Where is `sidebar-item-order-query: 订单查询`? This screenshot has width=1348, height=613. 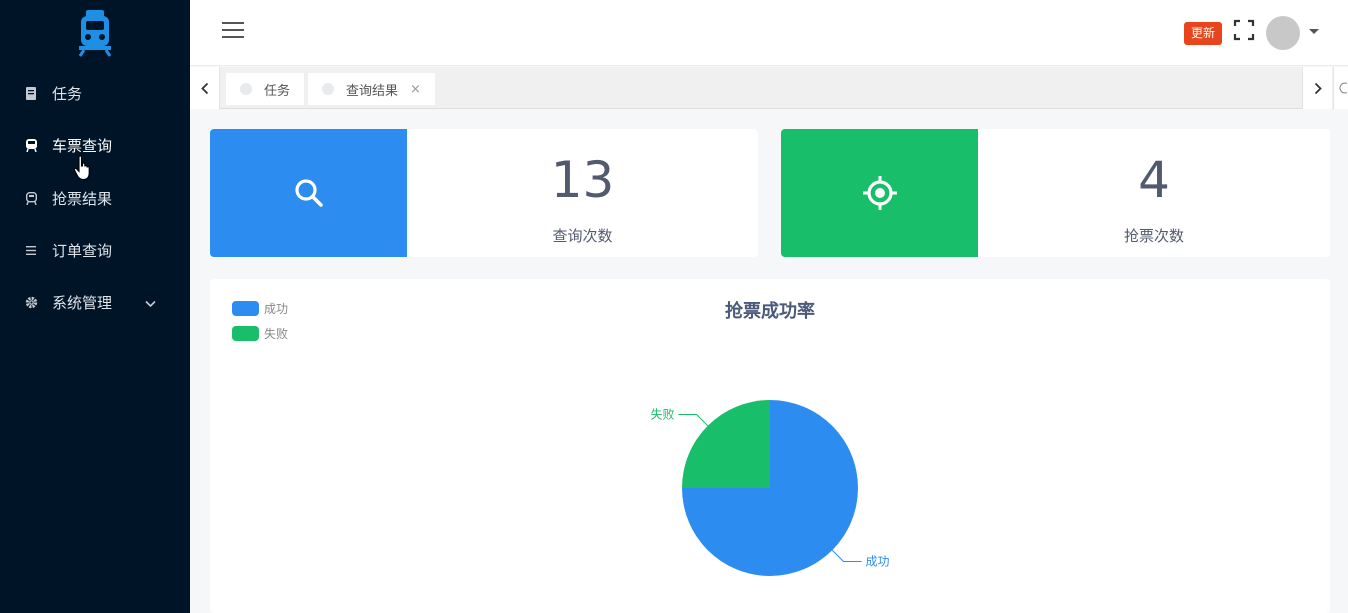 sidebar-item-order-query: 订单查询 is located at coordinates (95, 250).